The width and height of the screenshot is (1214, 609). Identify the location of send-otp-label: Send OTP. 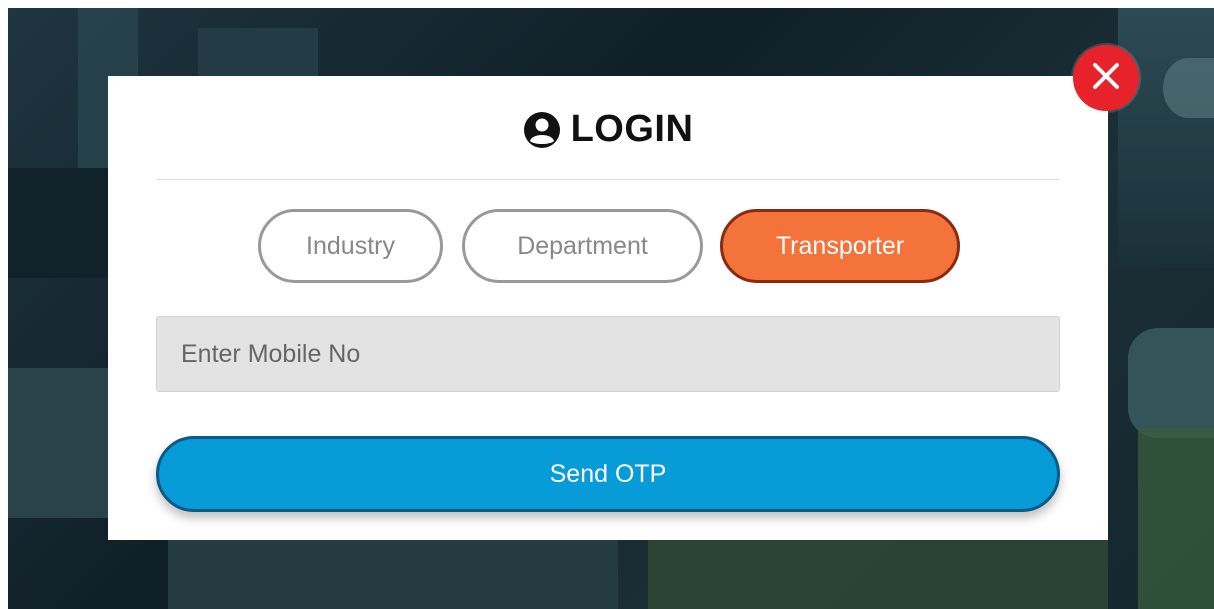
(608, 473).